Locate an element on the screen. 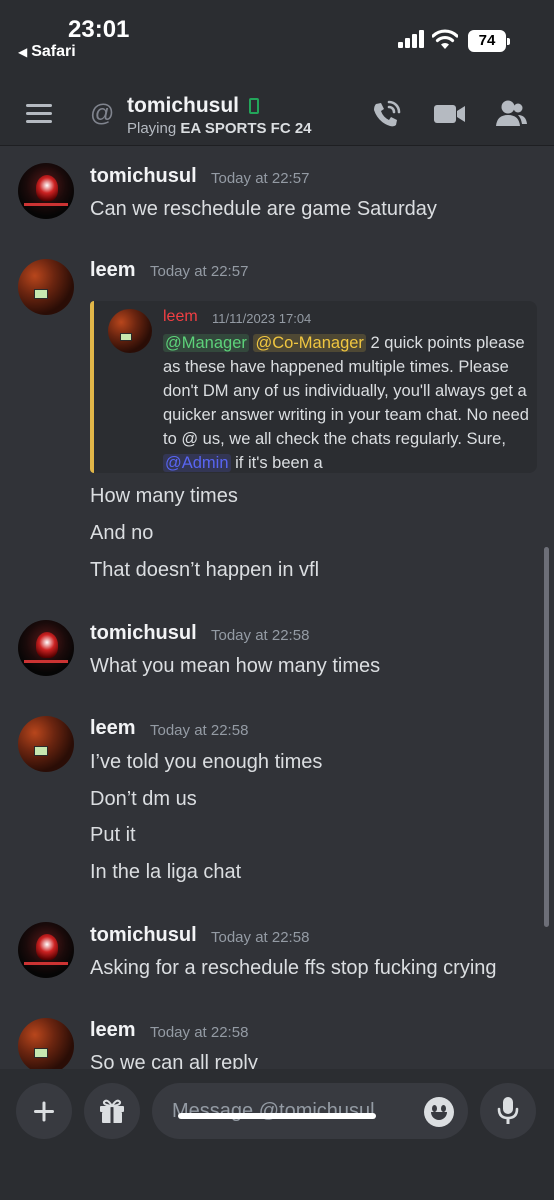 This screenshot has width=554, height=1200. message-text: How many times is located at coordinates (164, 496).